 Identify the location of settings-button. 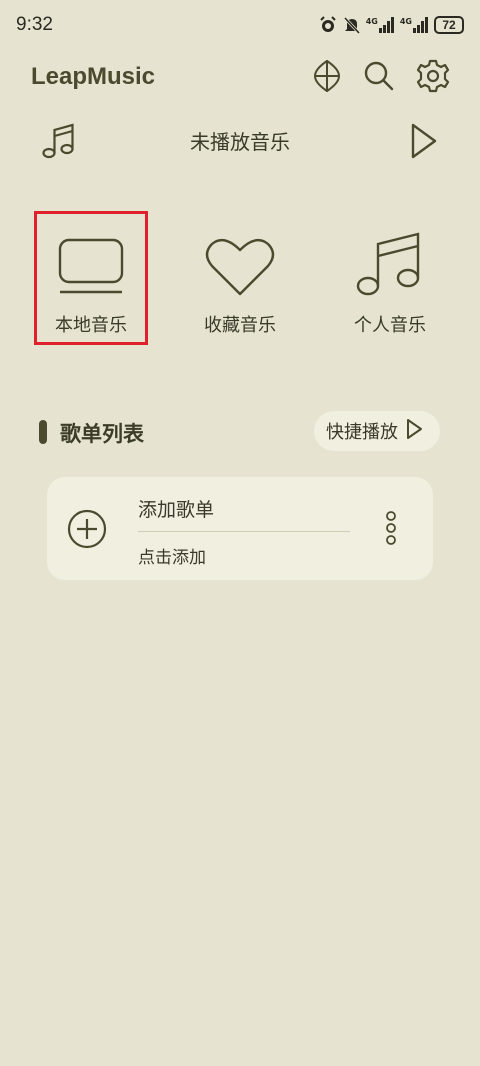
(433, 78).